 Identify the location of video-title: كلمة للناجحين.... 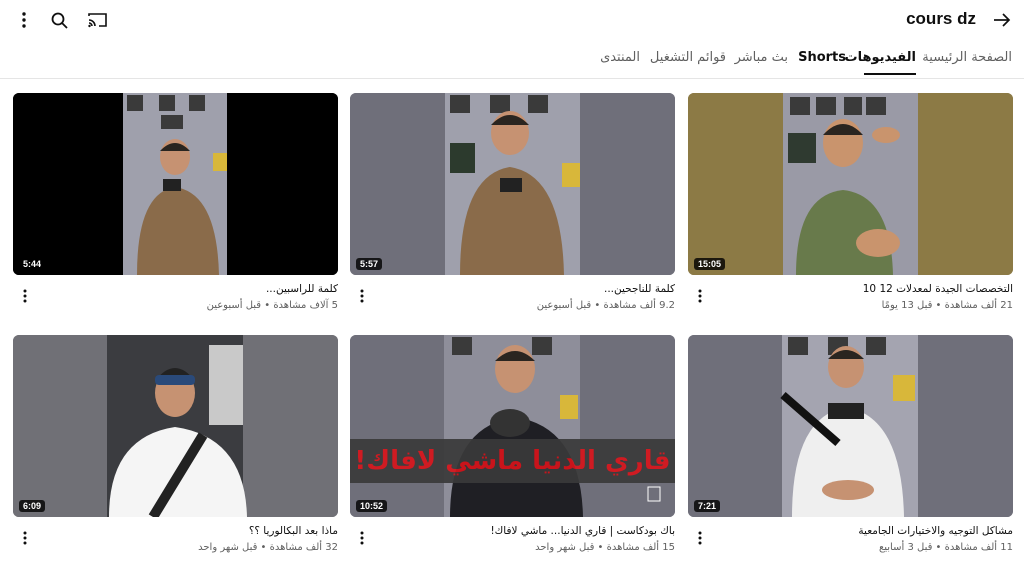
(525, 289).